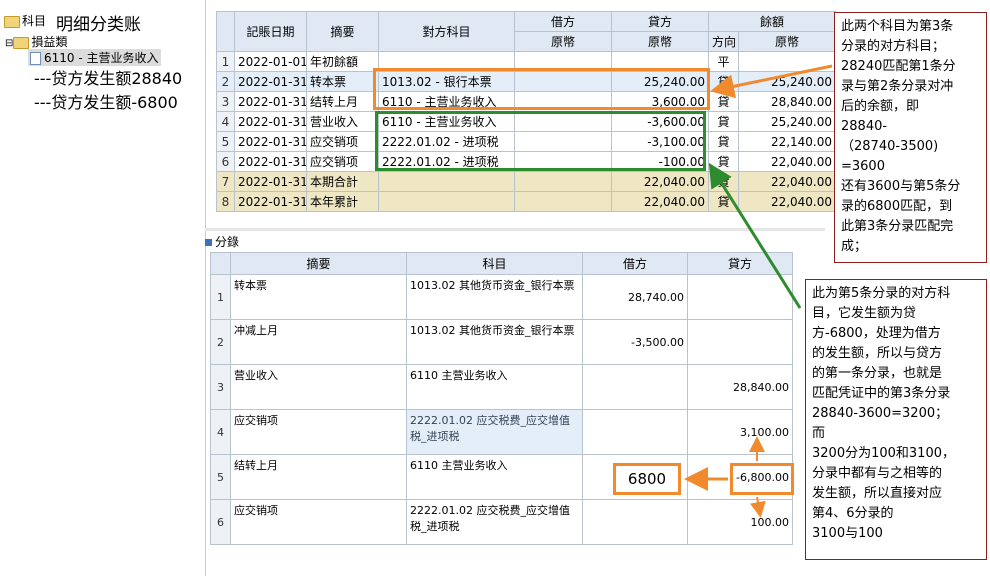 The width and height of the screenshot is (990, 576). What do you see at coordinates (890, 146) in the screenshot?
I see `note-line: （28740-3500)` at bounding box center [890, 146].